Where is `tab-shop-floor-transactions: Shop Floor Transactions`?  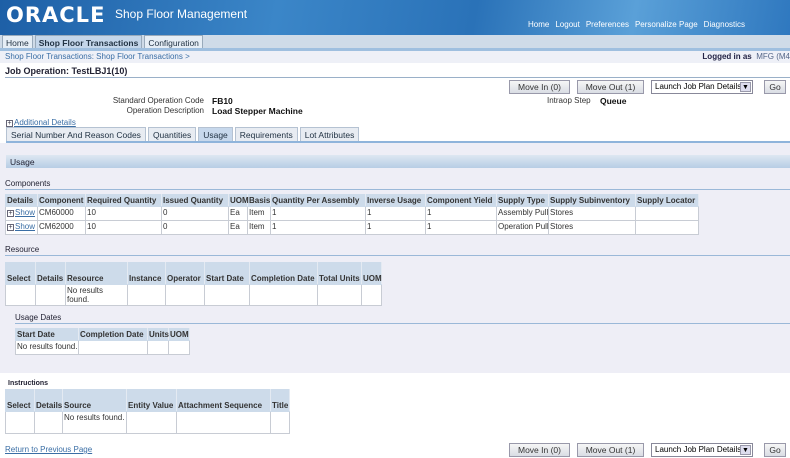 tab-shop-floor-transactions: Shop Floor Transactions is located at coordinates (88, 42).